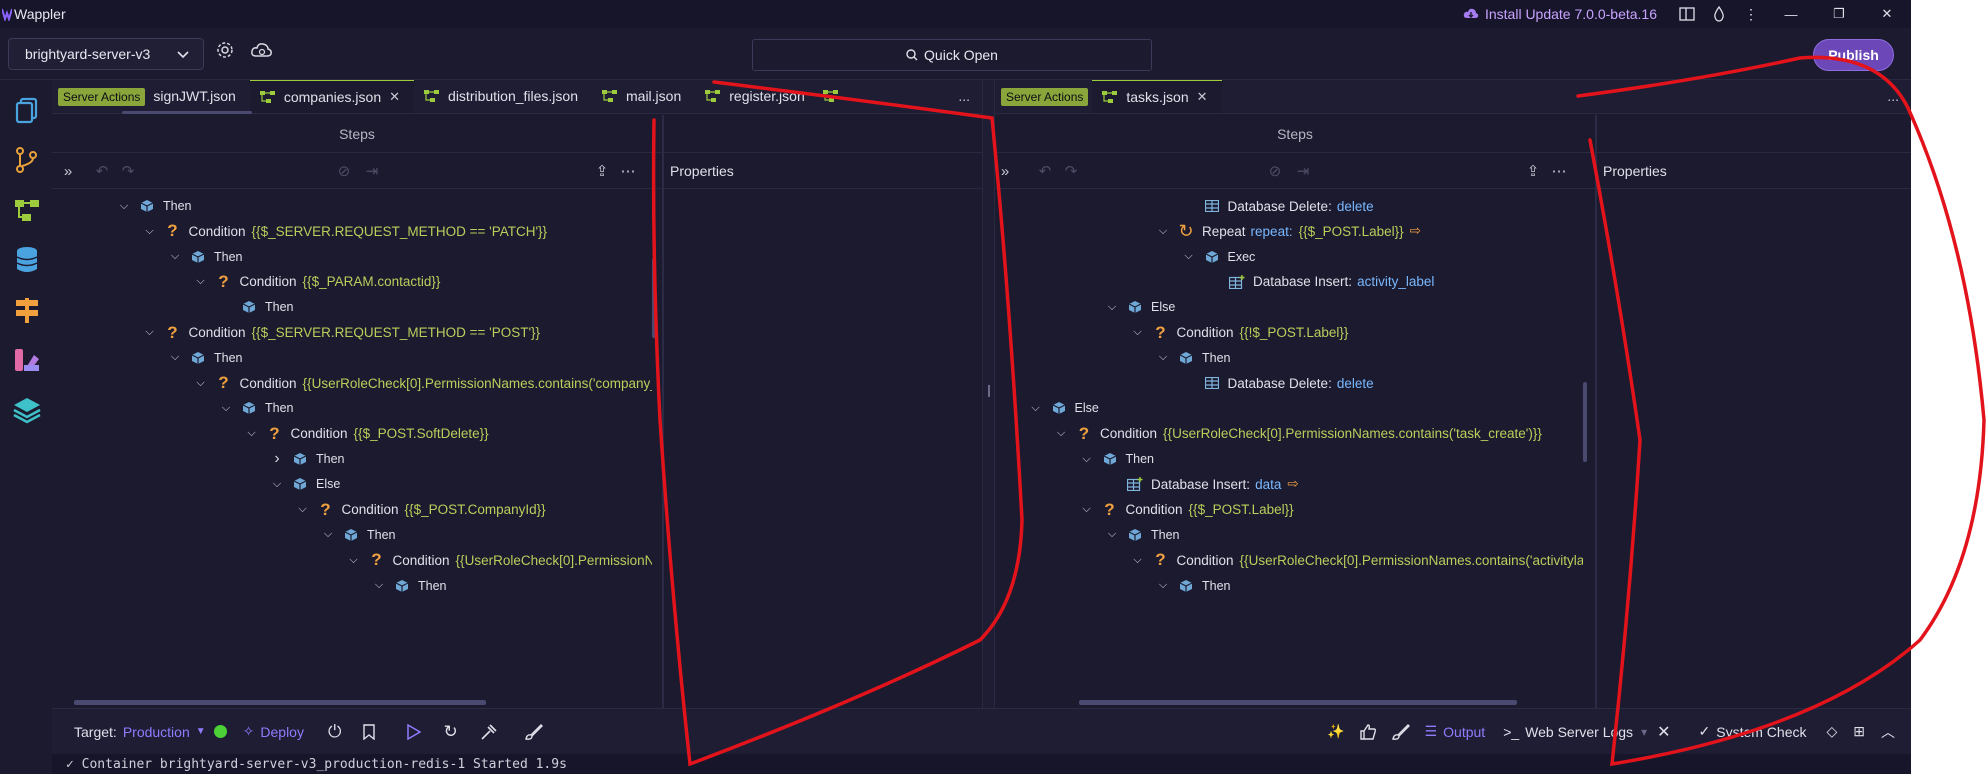 The image size is (1986, 774). What do you see at coordinates (27, 210) in the screenshot?
I see `server-workflows-icon` at bounding box center [27, 210].